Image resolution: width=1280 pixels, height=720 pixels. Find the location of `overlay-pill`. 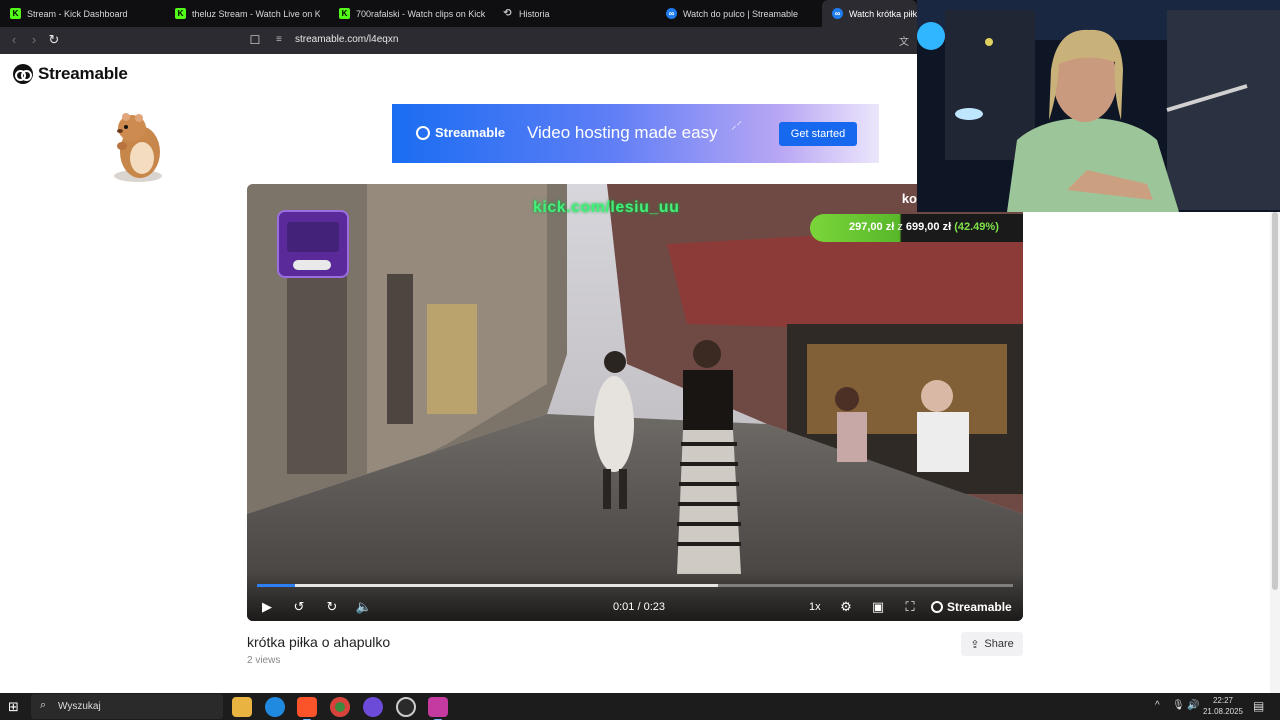

overlay-pill is located at coordinates (312, 265).